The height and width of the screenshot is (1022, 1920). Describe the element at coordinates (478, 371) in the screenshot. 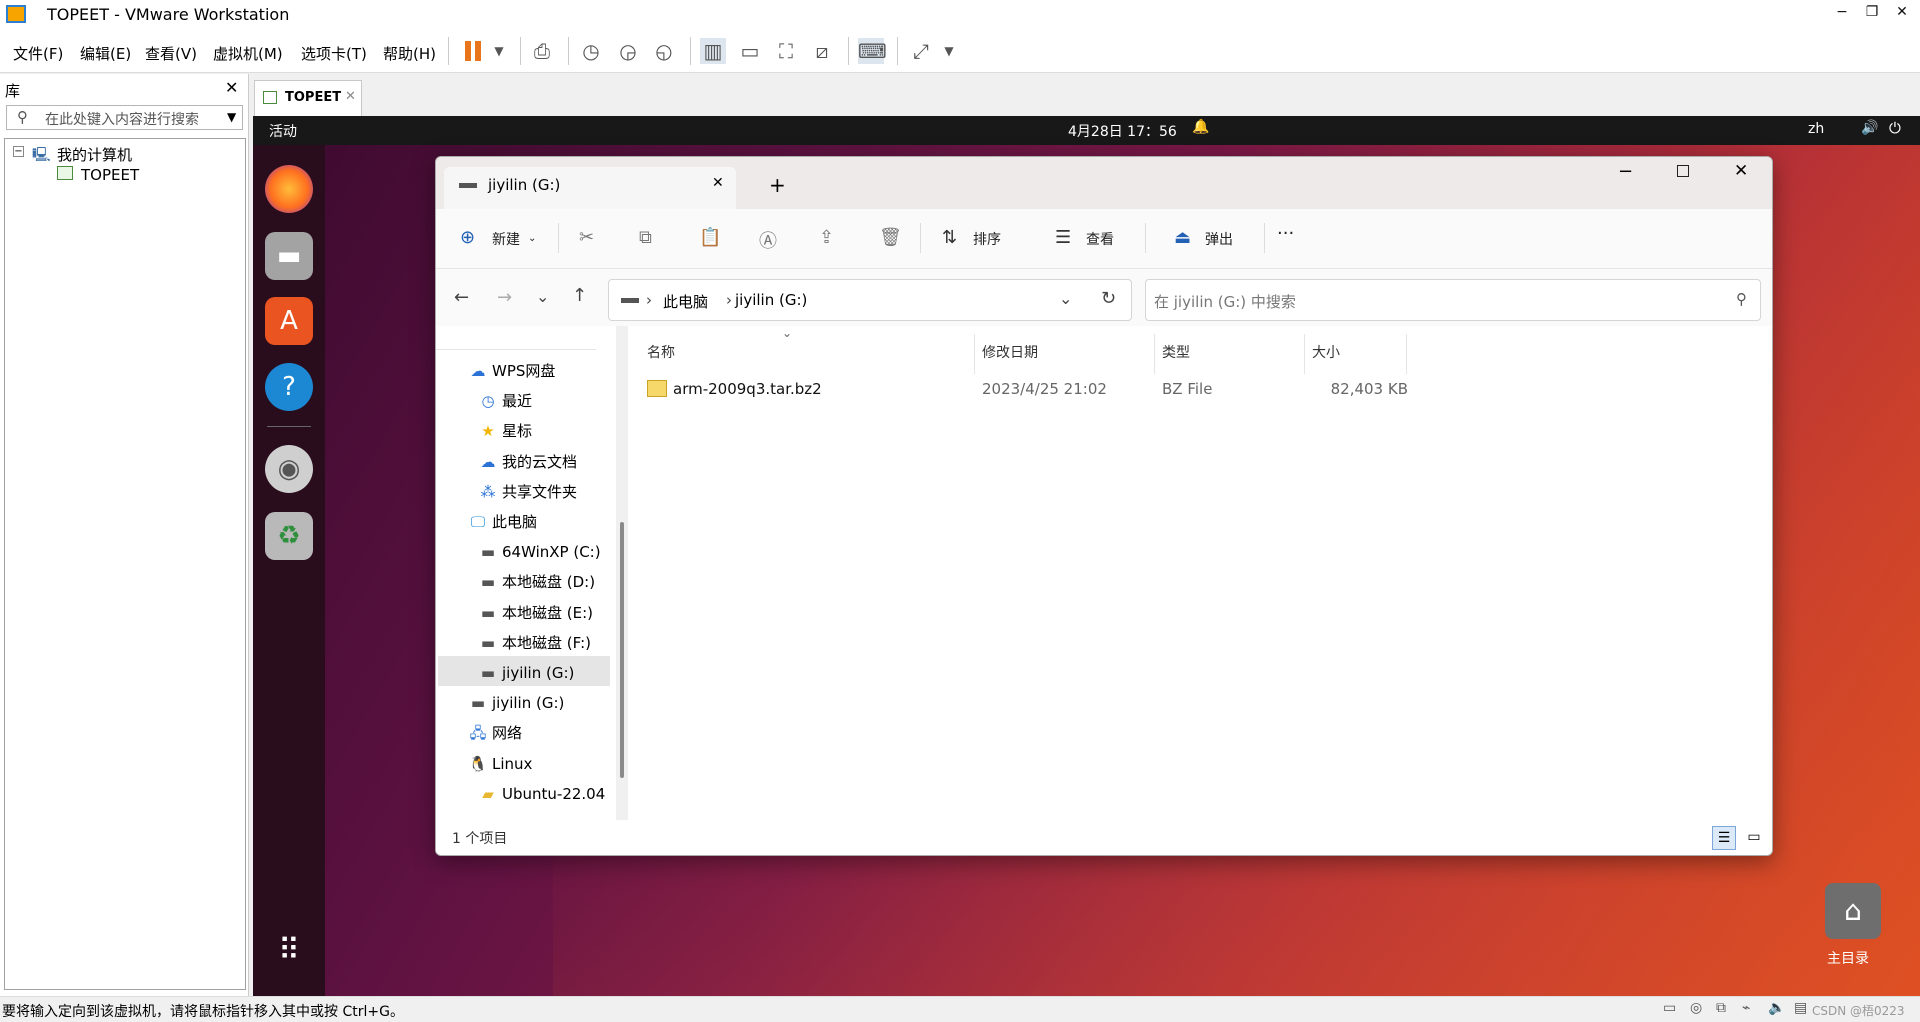

I see `cloud-icon: ☁` at that location.